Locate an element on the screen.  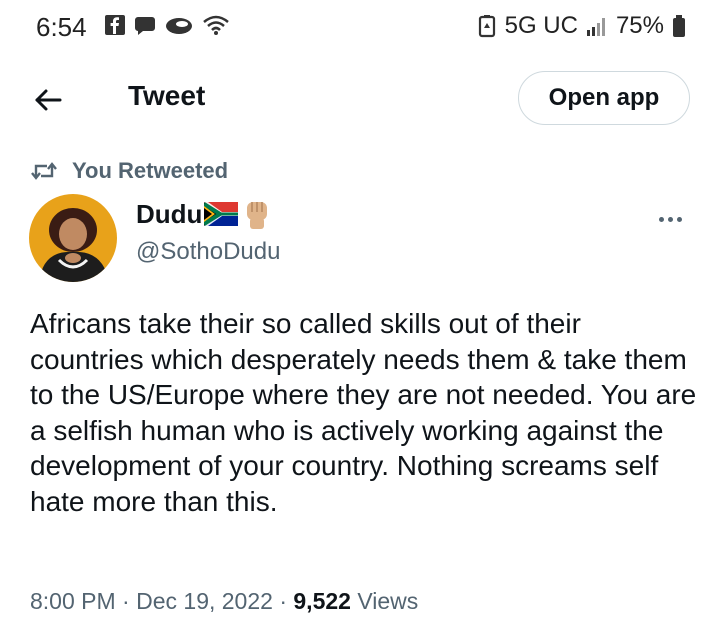
arrow-left-icon is located at coordinates (48, 100).